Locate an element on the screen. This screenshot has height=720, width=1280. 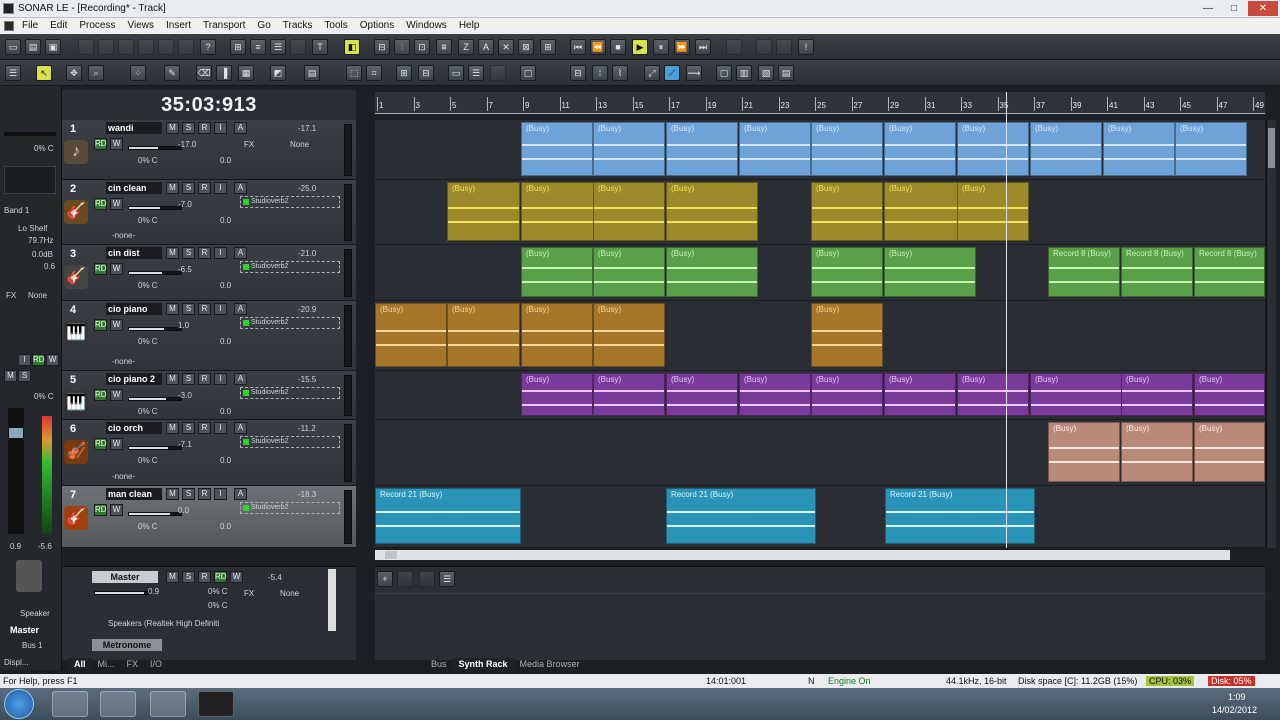
inspector-volume-slider is located at coordinates (30, 134).